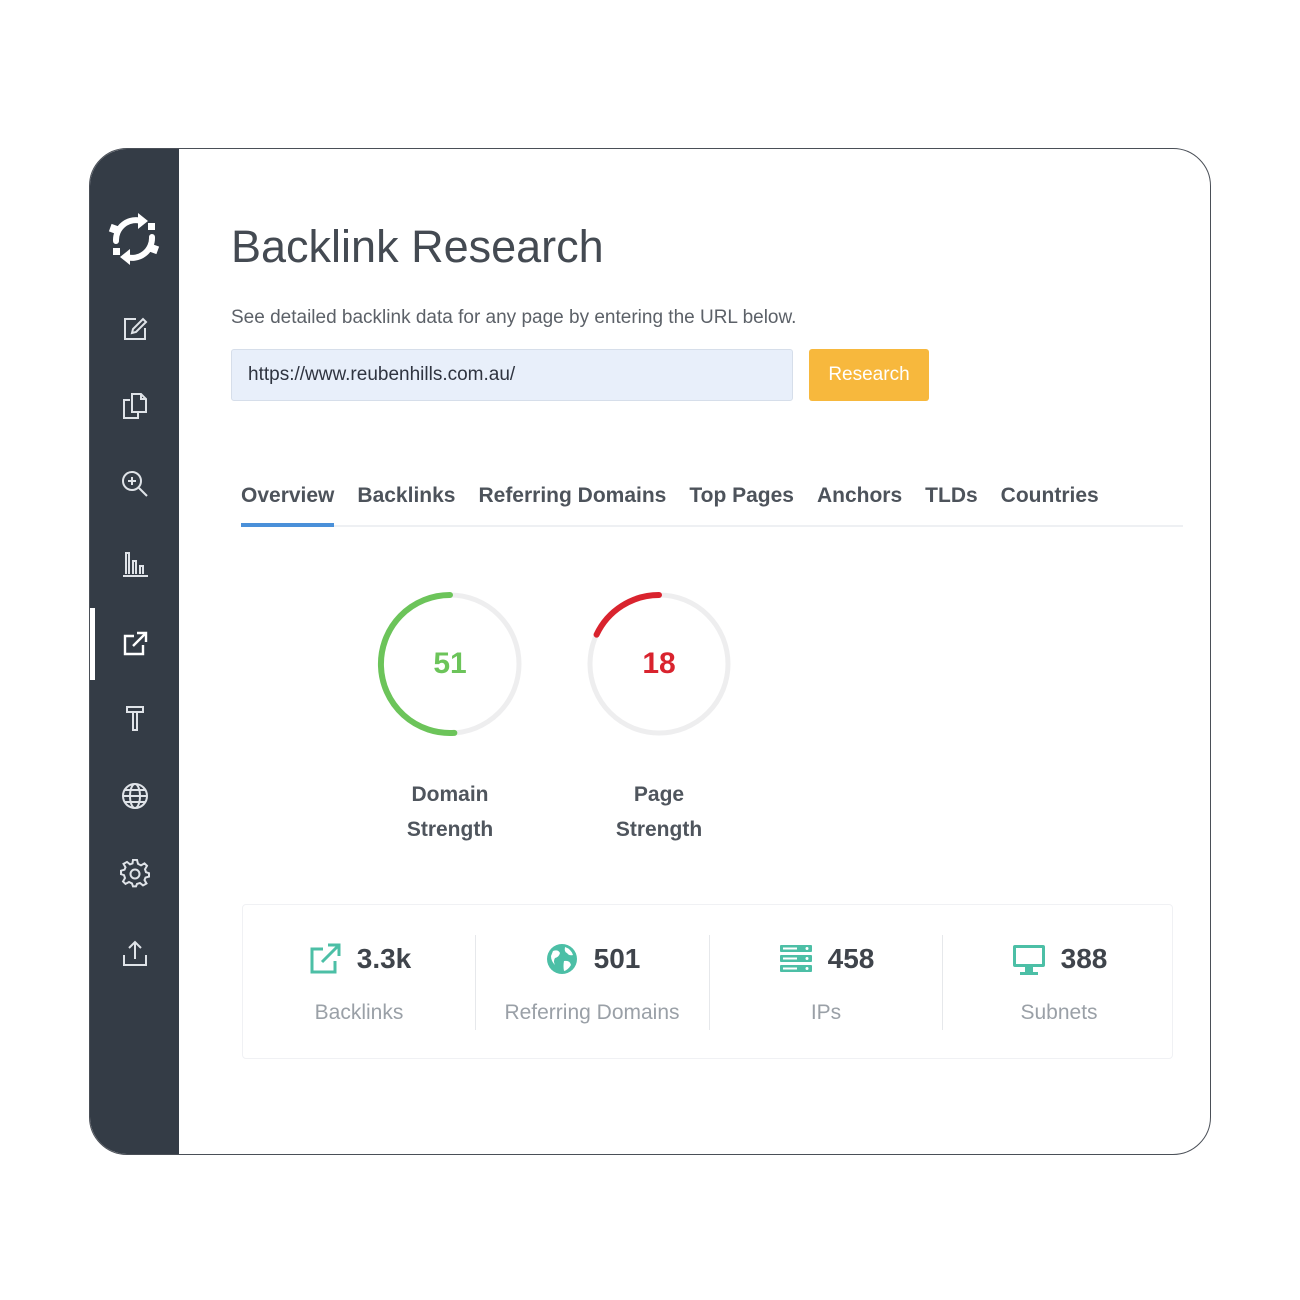 The image size is (1300, 1300). I want to click on stat-ips: 458 IPs, so click(826, 982).